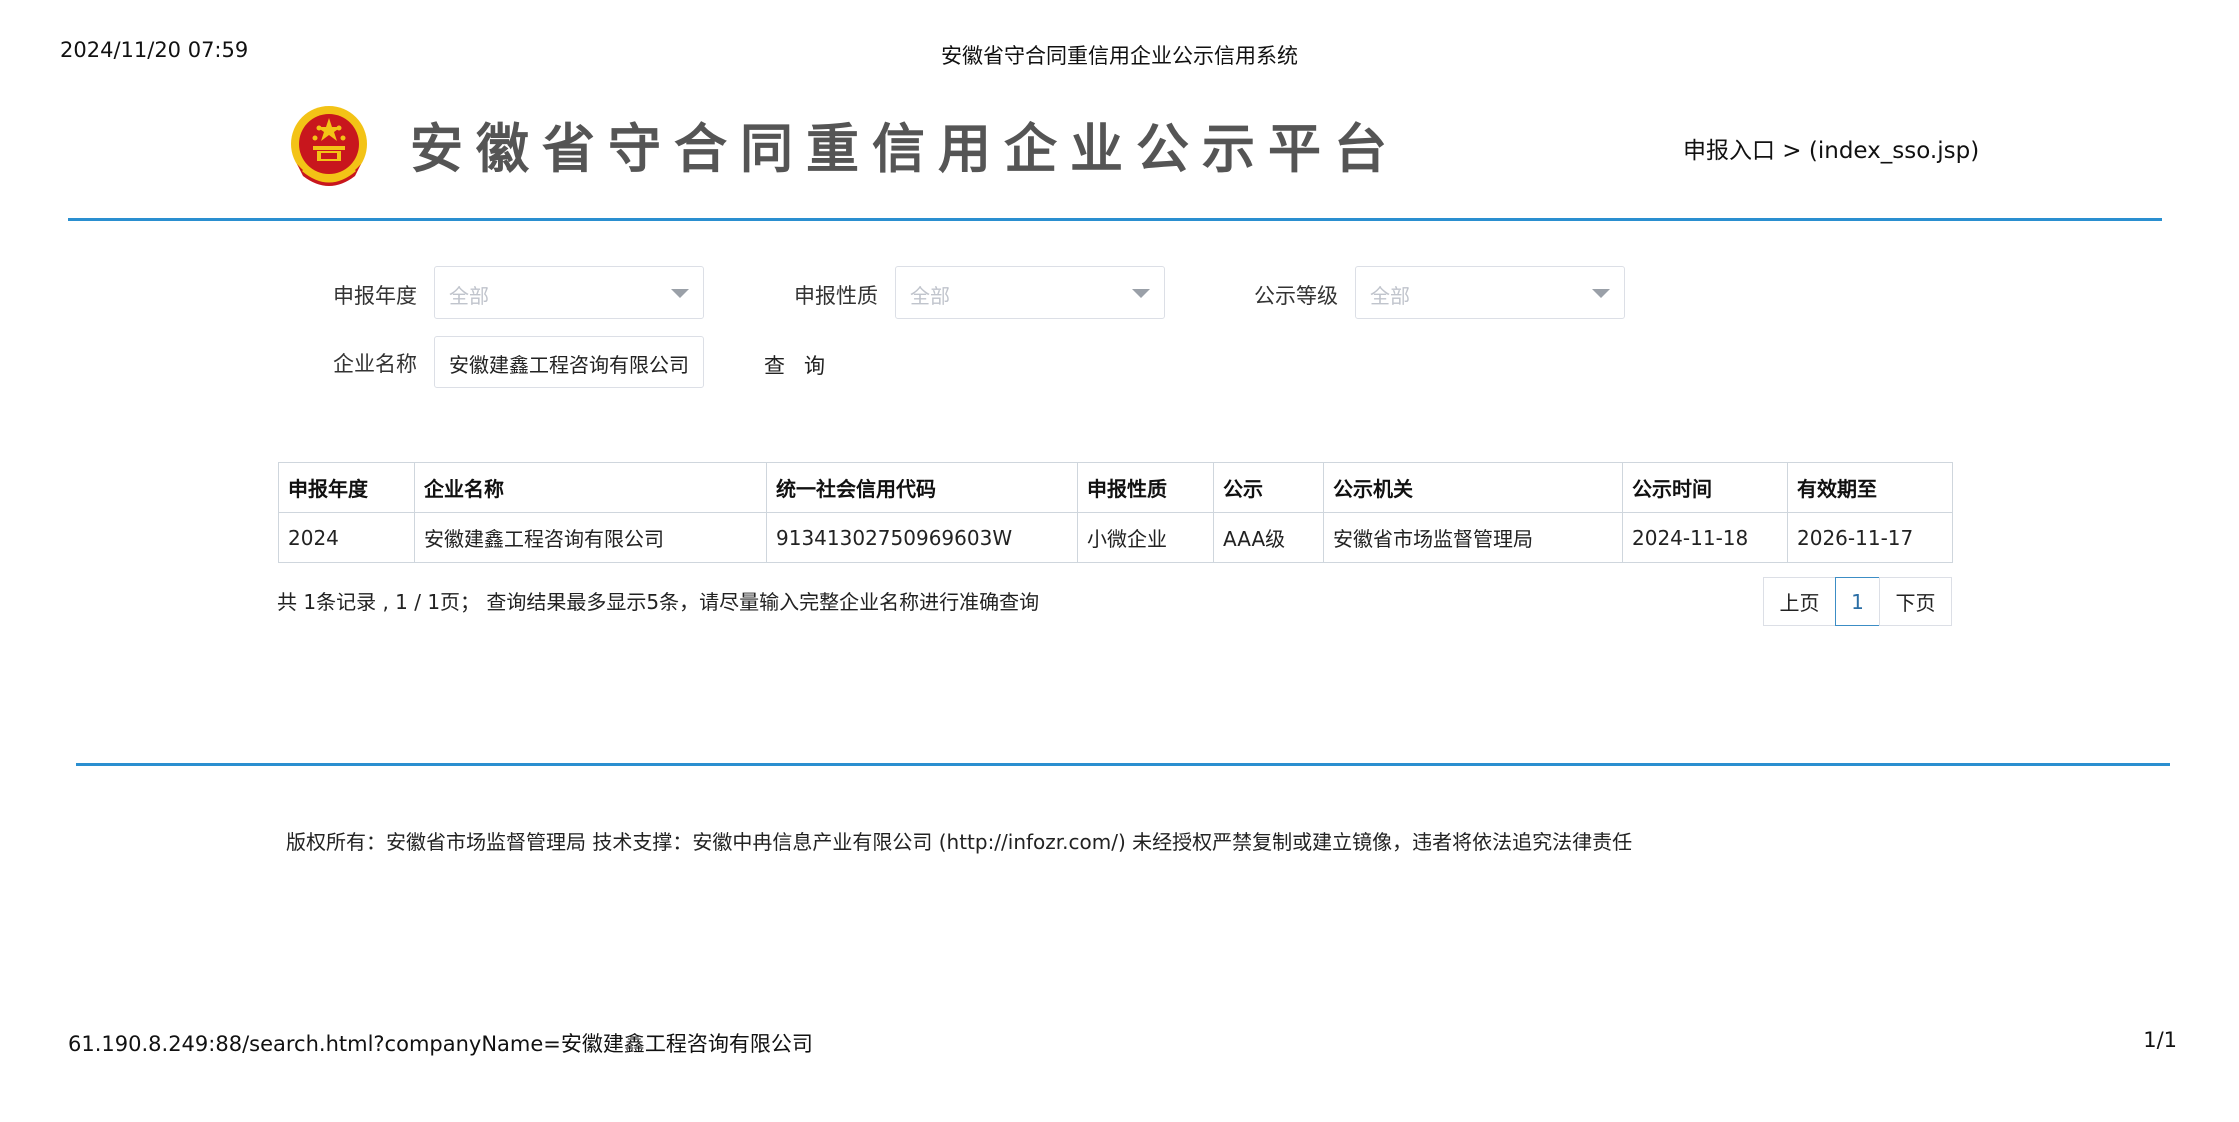 The height and width of the screenshot is (1122, 2239). What do you see at coordinates (930, 296) in the screenshot?
I see `nature-select-value: 全部` at bounding box center [930, 296].